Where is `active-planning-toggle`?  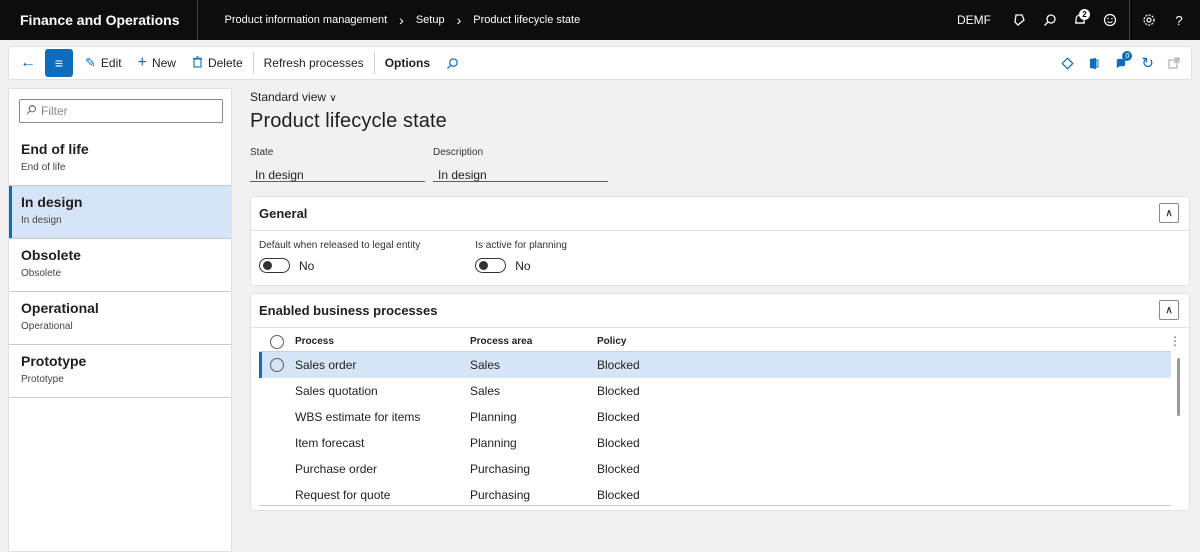
active-planning-toggle is located at coordinates (491, 265).